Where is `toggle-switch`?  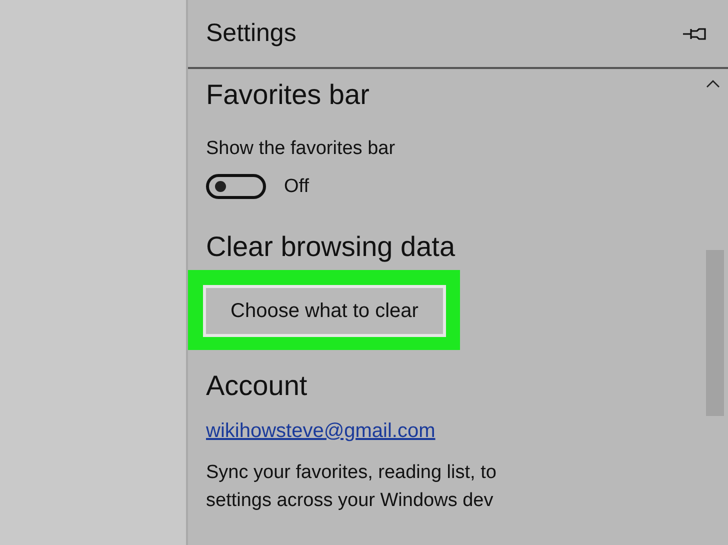 toggle-switch is located at coordinates (236, 186).